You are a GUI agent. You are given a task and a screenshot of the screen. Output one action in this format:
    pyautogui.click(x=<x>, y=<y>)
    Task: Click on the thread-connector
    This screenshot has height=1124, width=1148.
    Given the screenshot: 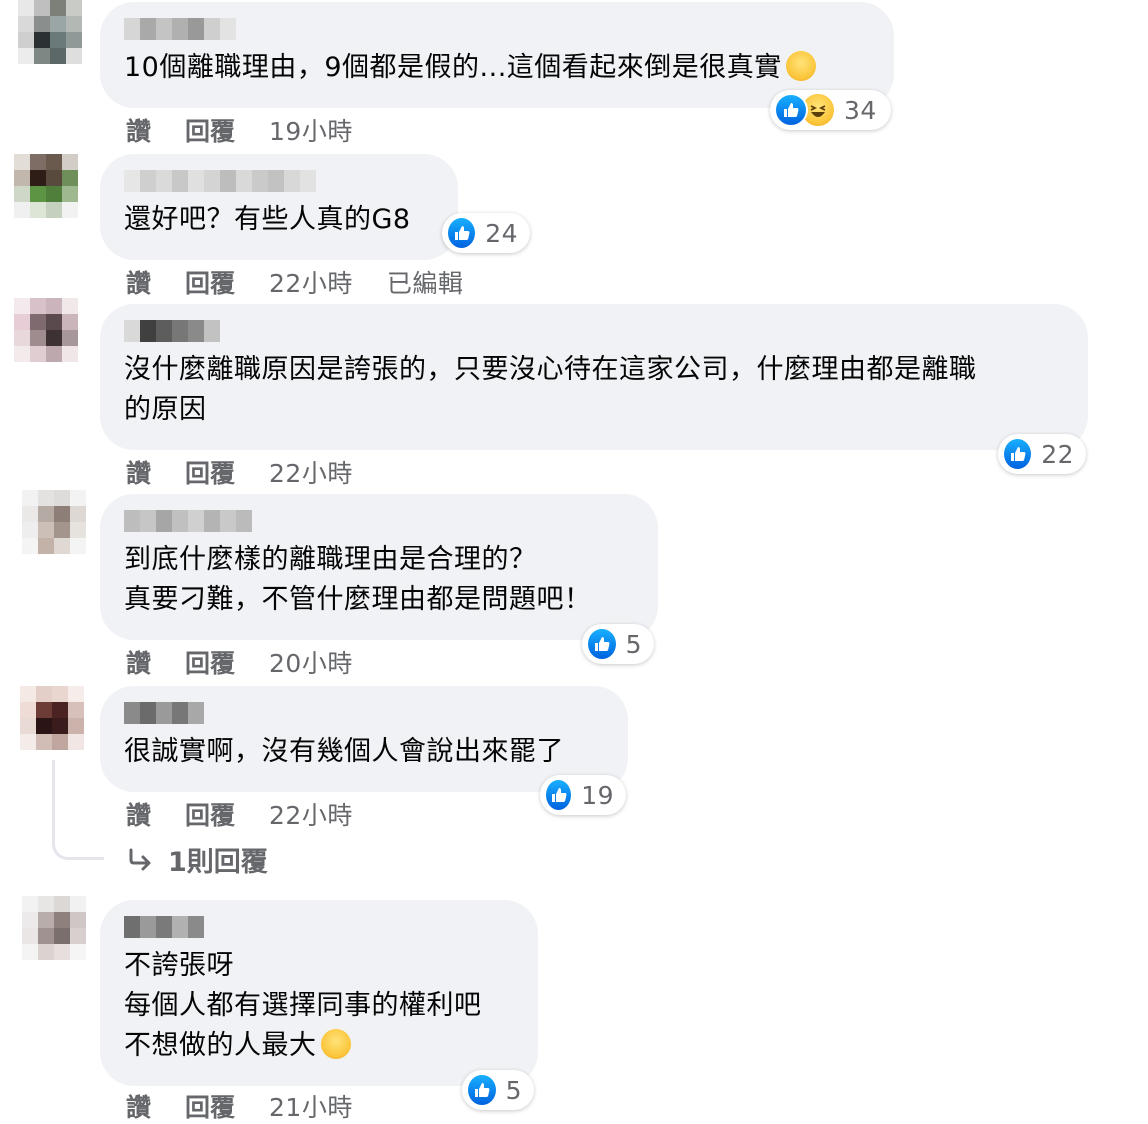 What is the action you would take?
    pyautogui.click(x=78, y=810)
    